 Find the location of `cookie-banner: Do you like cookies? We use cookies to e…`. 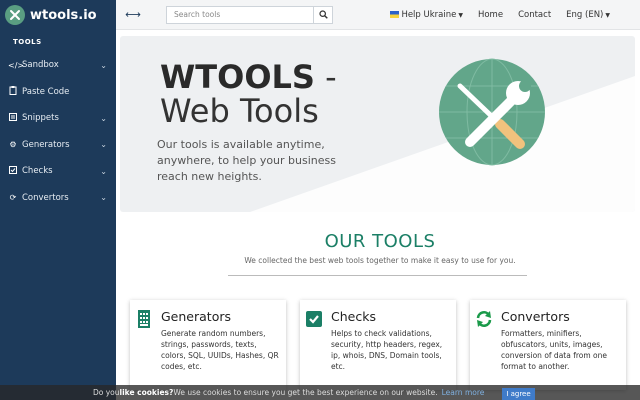

cookie-banner: Do you like cookies? We use cookies to e… is located at coordinates (320, 392).